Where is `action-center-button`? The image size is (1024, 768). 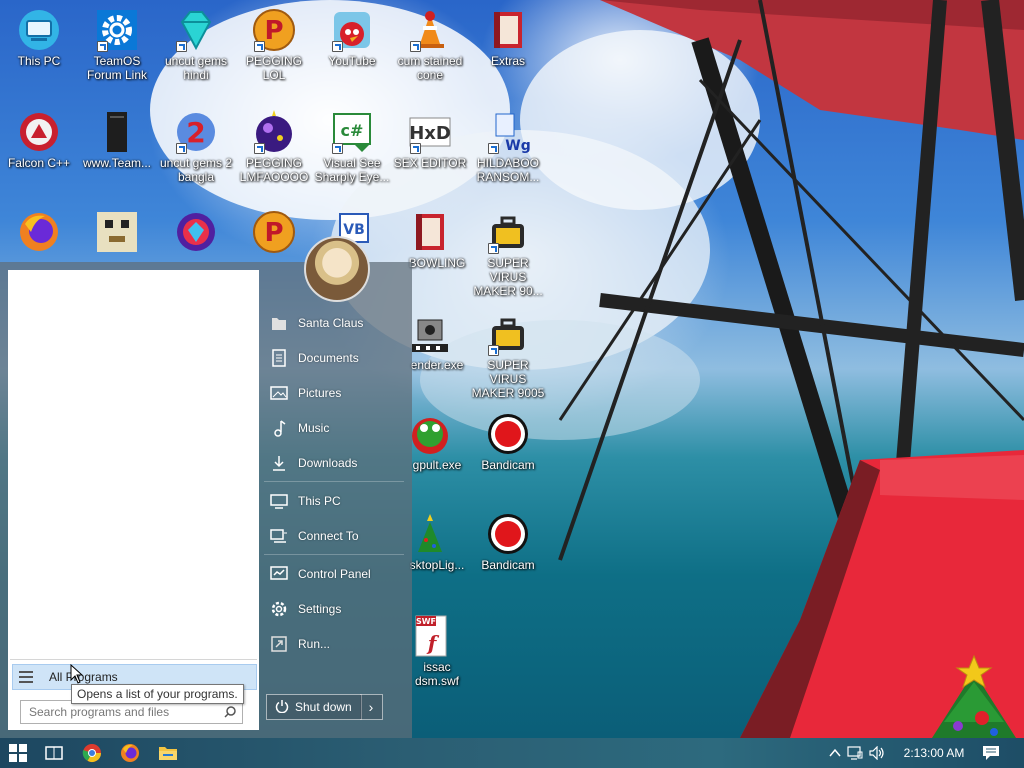
action-center-button is located at coordinates (991, 753).